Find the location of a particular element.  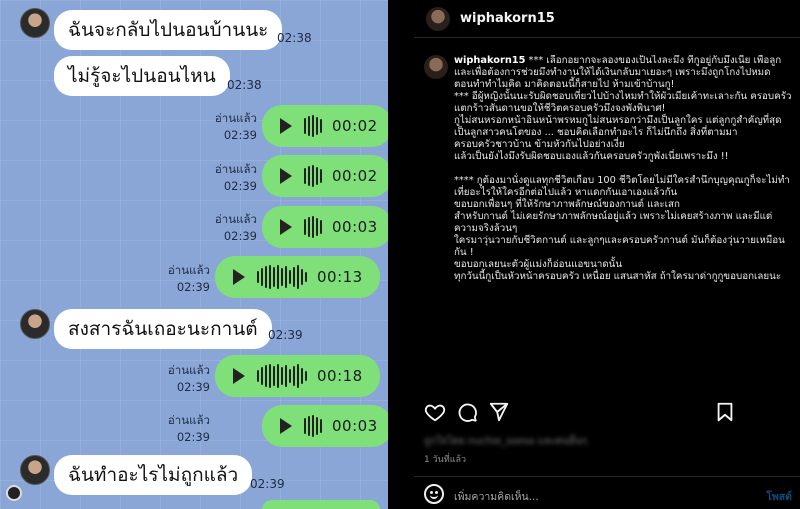

voice-message: 00:13 is located at coordinates (297, 277).